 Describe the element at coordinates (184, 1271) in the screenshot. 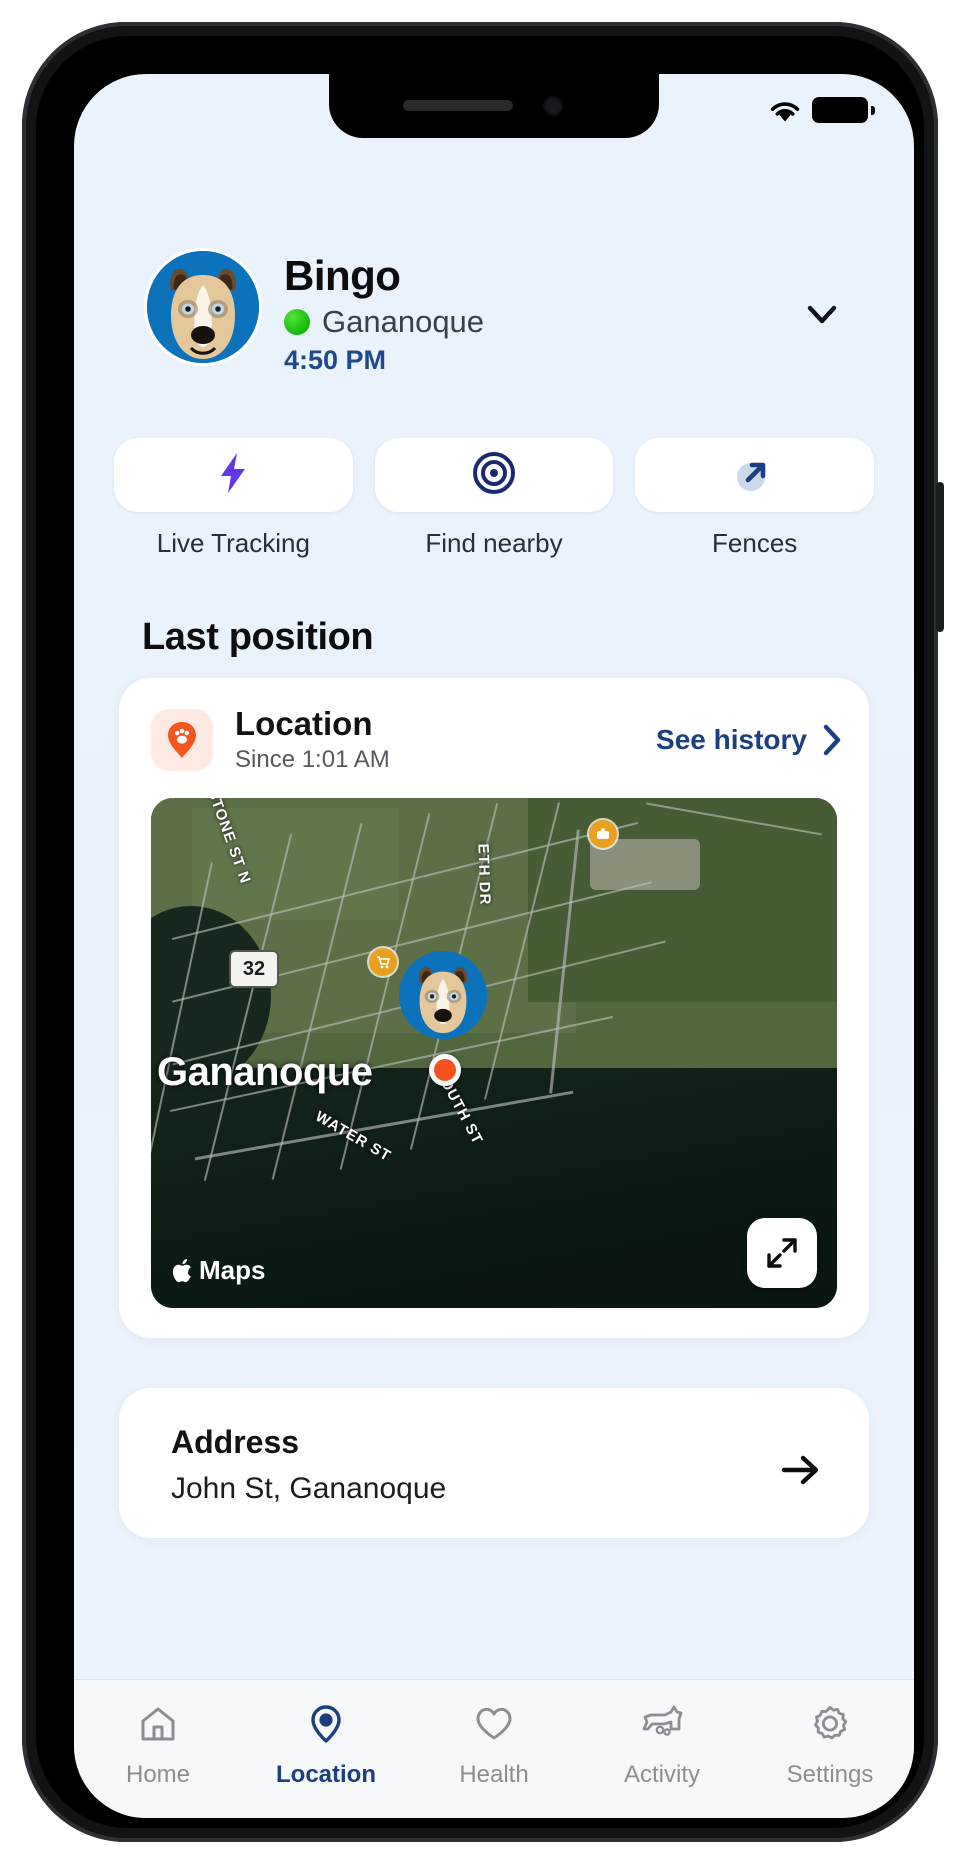

I see `apple-logo-icon` at that location.